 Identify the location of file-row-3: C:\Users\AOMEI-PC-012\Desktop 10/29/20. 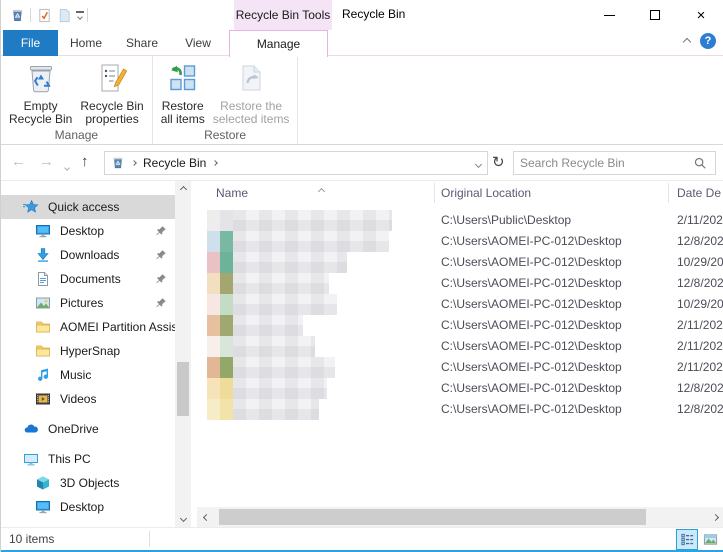
(460, 262).